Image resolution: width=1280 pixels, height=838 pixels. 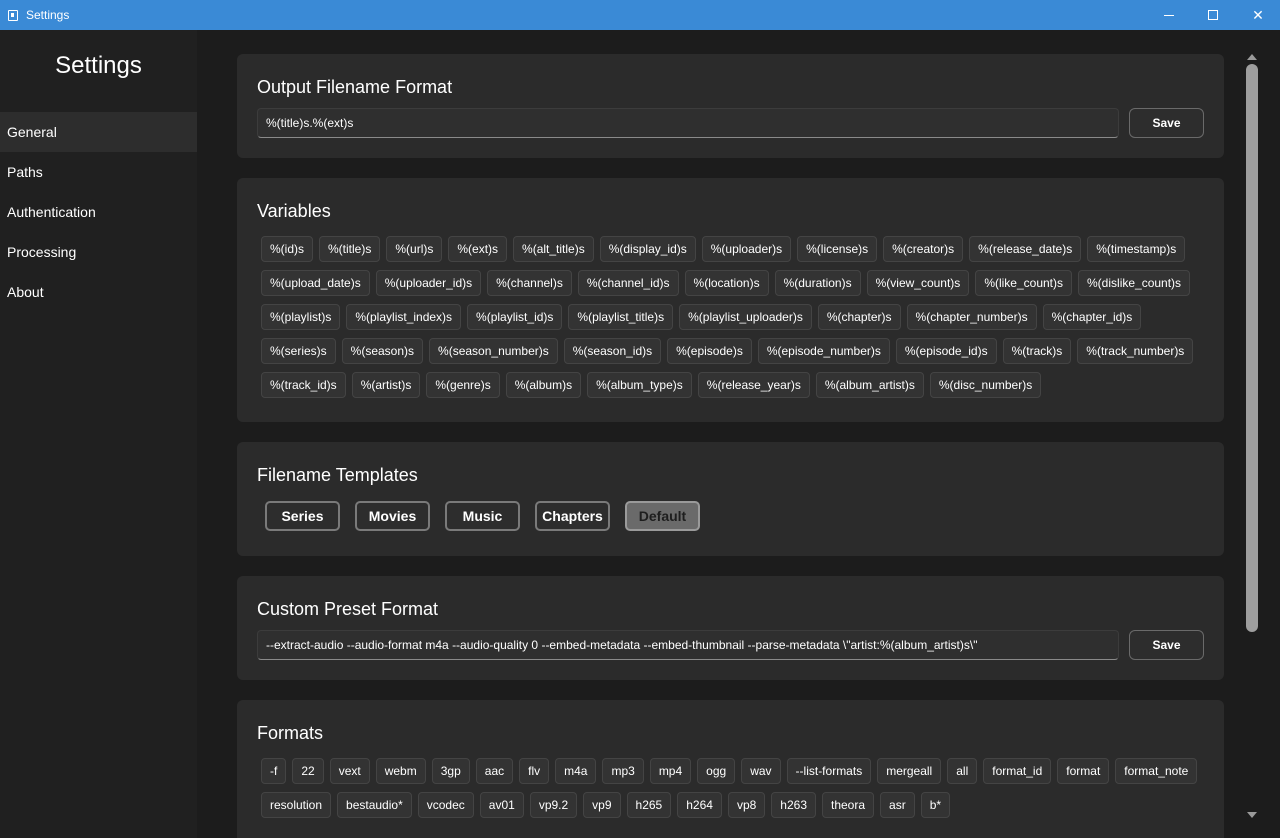 I want to click on variable-chip: %(track_id)s, so click(x=303, y=385).